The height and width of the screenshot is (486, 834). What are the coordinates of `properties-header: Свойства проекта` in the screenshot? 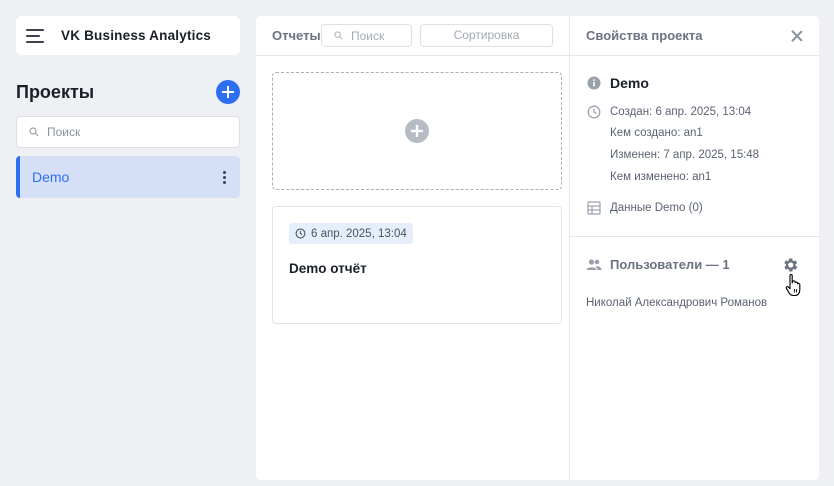 It's located at (694, 36).